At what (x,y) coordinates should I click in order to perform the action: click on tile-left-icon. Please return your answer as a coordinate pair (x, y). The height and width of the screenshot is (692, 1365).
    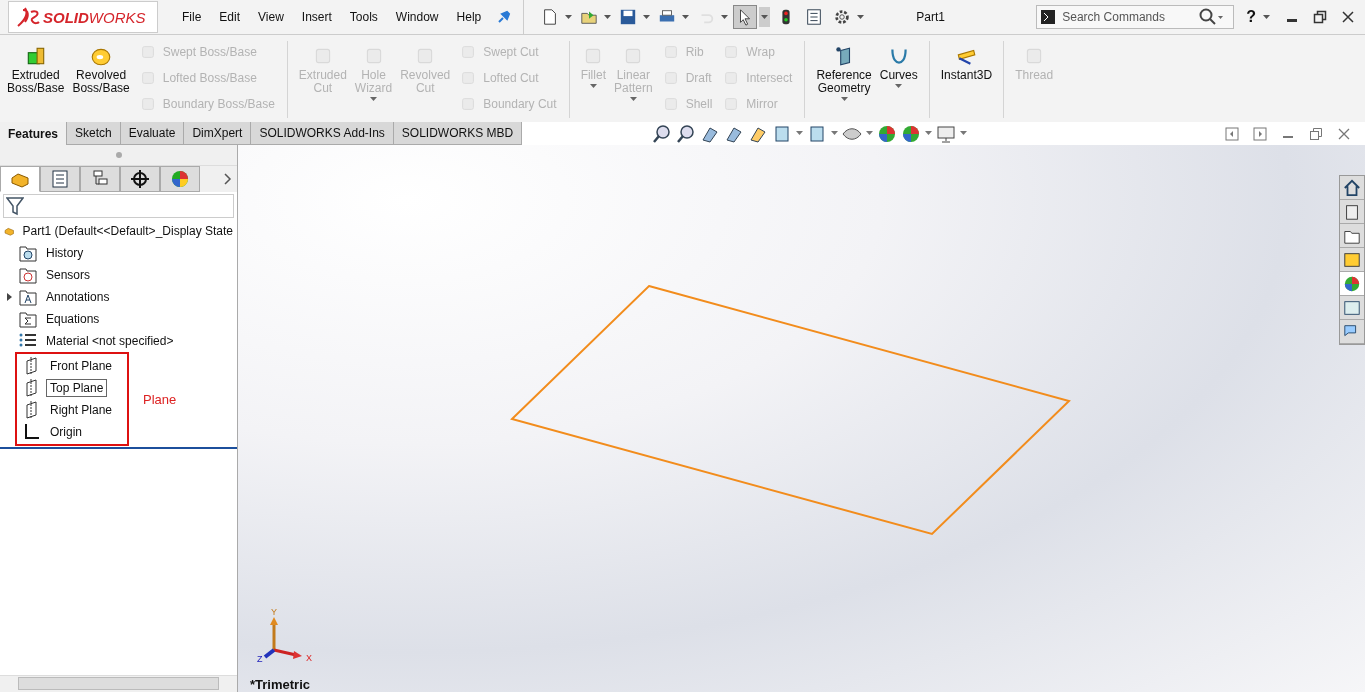
    Looking at the image, I should click on (1232, 133).